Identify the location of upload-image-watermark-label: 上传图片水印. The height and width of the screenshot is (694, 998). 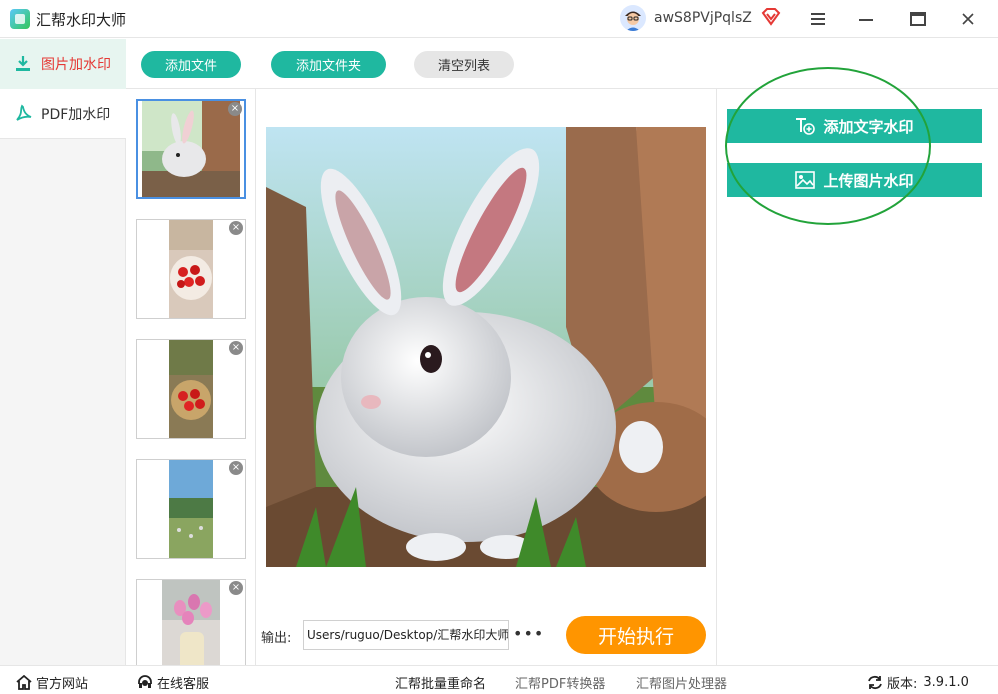
(868, 180).